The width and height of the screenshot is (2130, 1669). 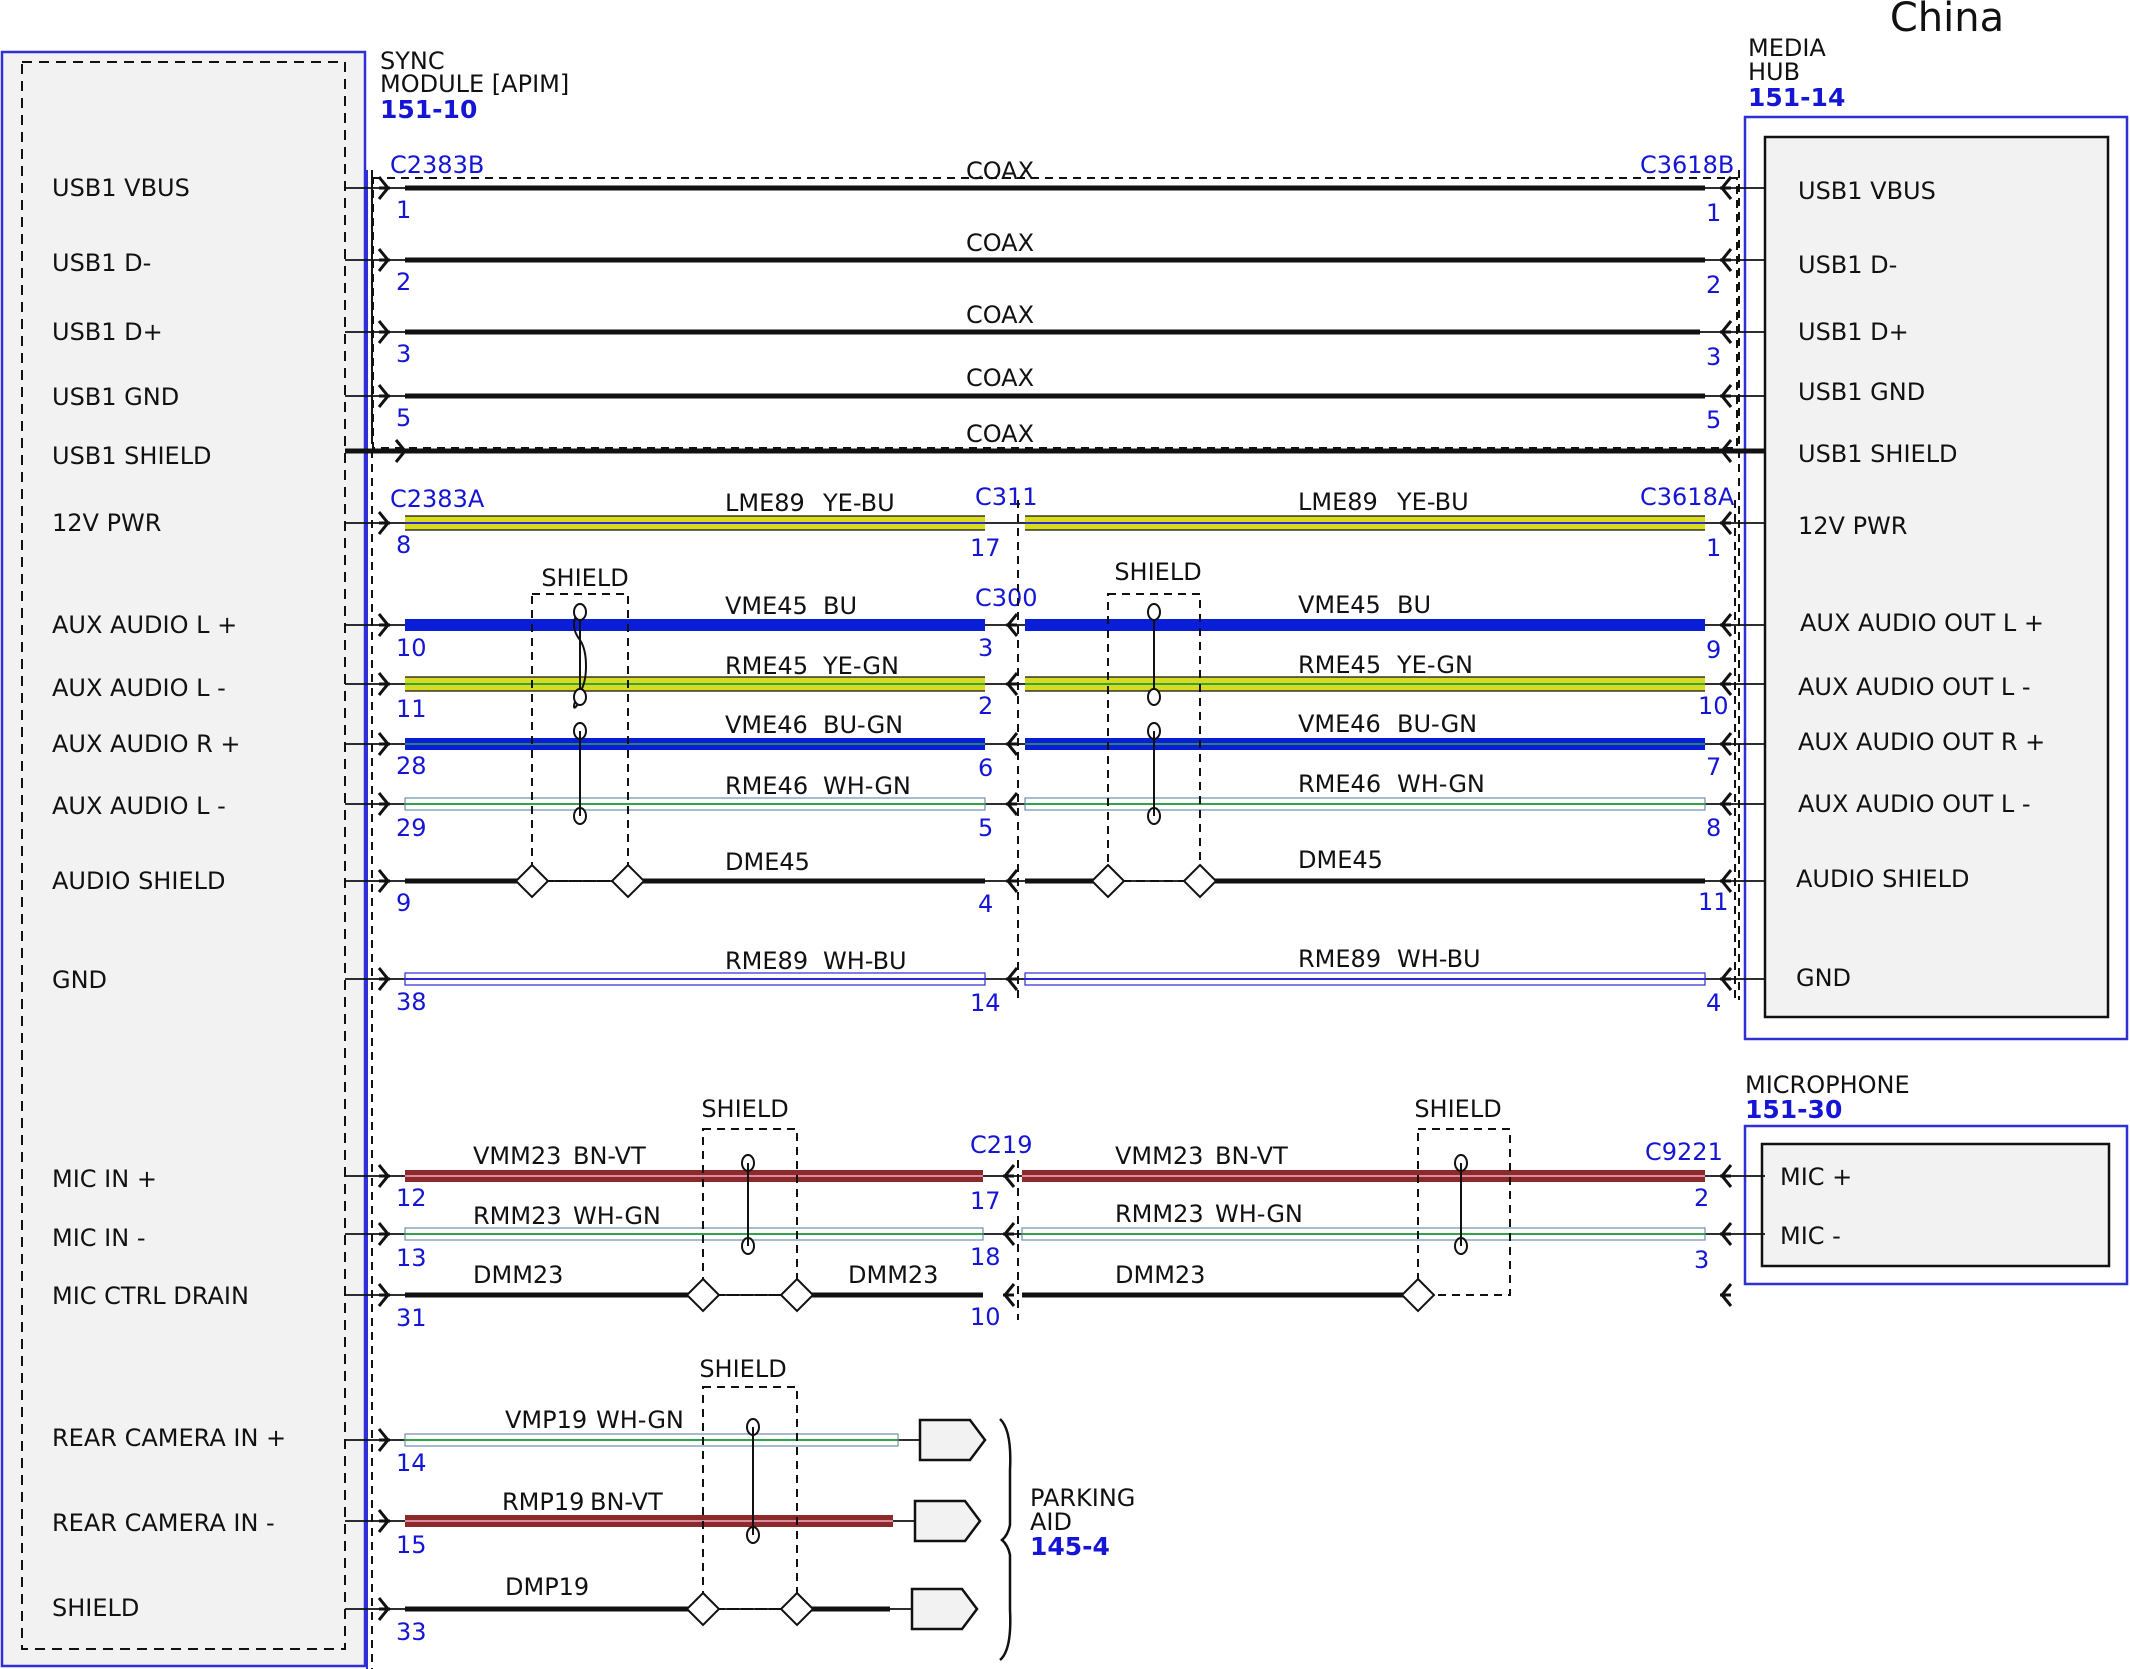 I want to click on usb-coax-wires: COAX 1 1 COAX 2 2 COAX 3 3 COAX 5 5 COAX, so click(x=1055, y=310).